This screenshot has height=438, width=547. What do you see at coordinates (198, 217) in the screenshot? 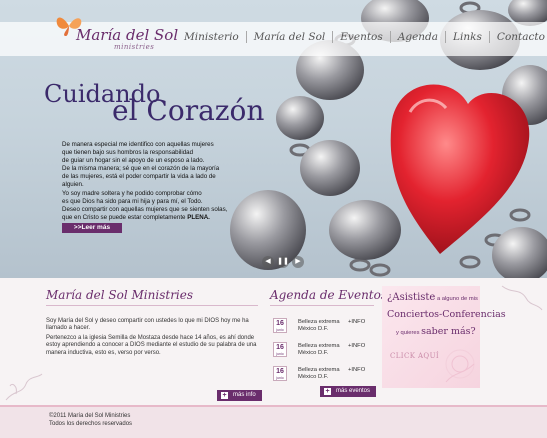
I see `hero-paragraph-emphasis: PLENA.` at bounding box center [198, 217].